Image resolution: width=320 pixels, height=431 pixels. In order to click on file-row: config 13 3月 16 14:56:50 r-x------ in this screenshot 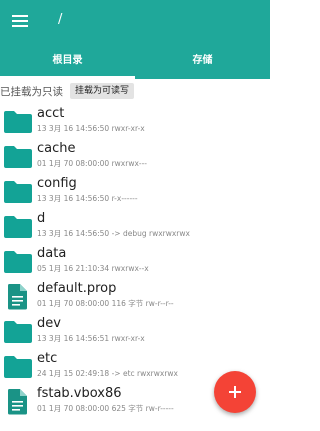, I will do `click(135, 190)`.